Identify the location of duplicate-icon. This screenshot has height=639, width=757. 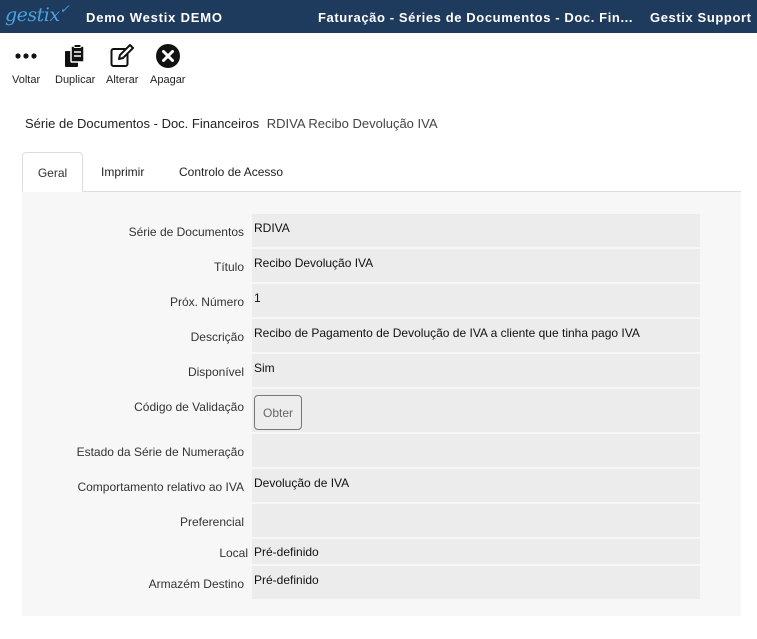
(75, 56).